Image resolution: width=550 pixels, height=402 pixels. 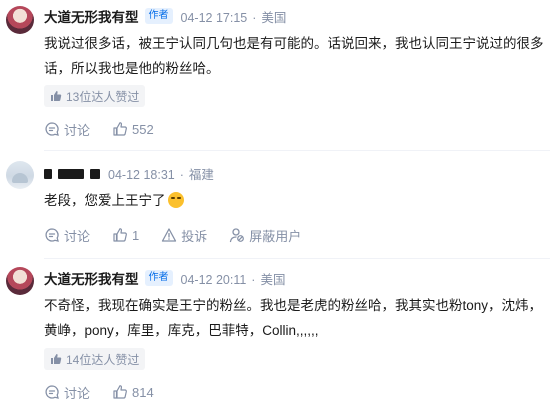 I want to click on author-name-redacted, so click(x=75, y=173).